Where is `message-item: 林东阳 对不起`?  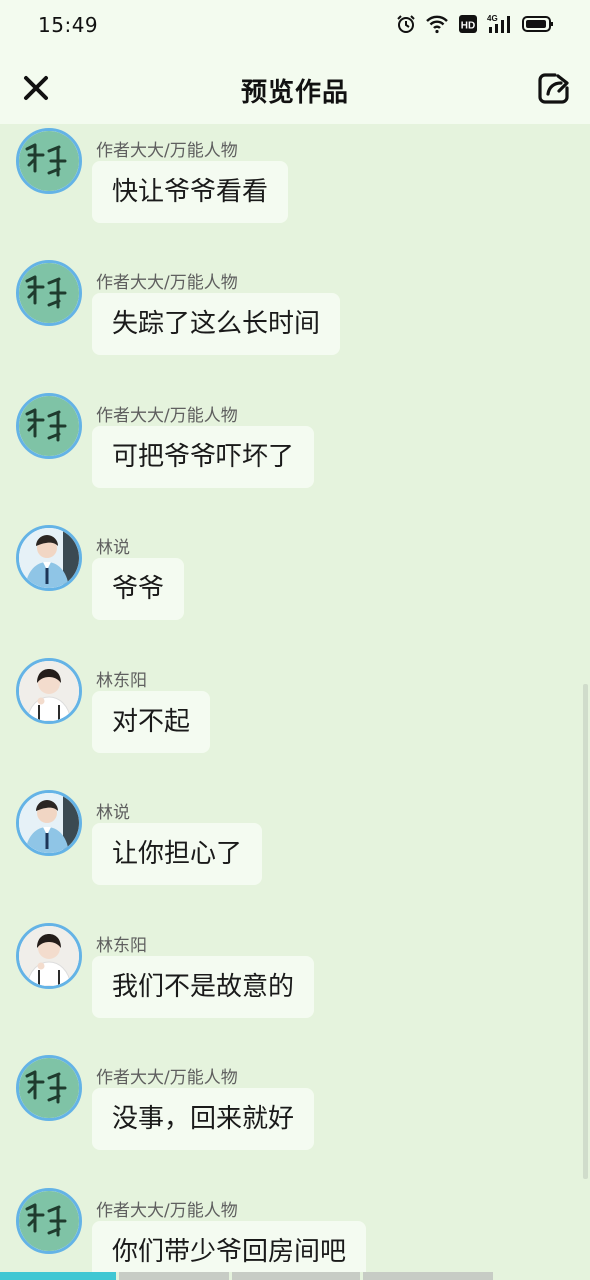 message-item: 林东阳 对不起 is located at coordinates (295, 724).